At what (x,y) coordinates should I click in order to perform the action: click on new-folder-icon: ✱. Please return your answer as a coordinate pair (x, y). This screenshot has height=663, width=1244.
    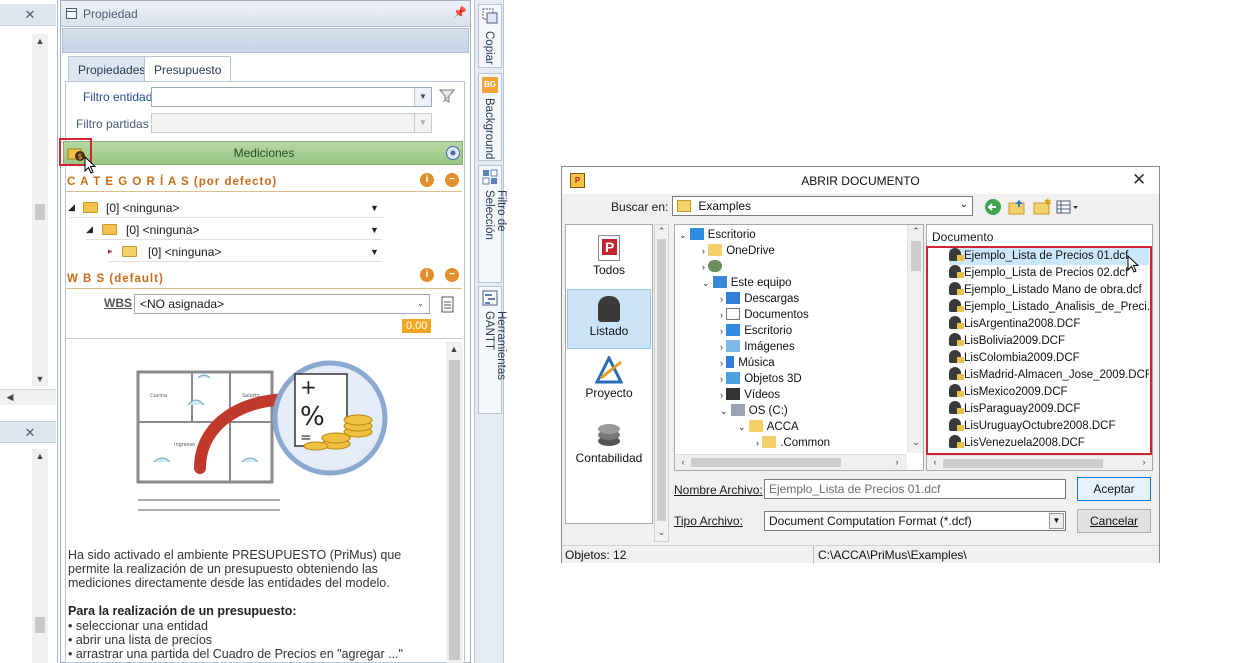
    Looking at the image, I should click on (1042, 207).